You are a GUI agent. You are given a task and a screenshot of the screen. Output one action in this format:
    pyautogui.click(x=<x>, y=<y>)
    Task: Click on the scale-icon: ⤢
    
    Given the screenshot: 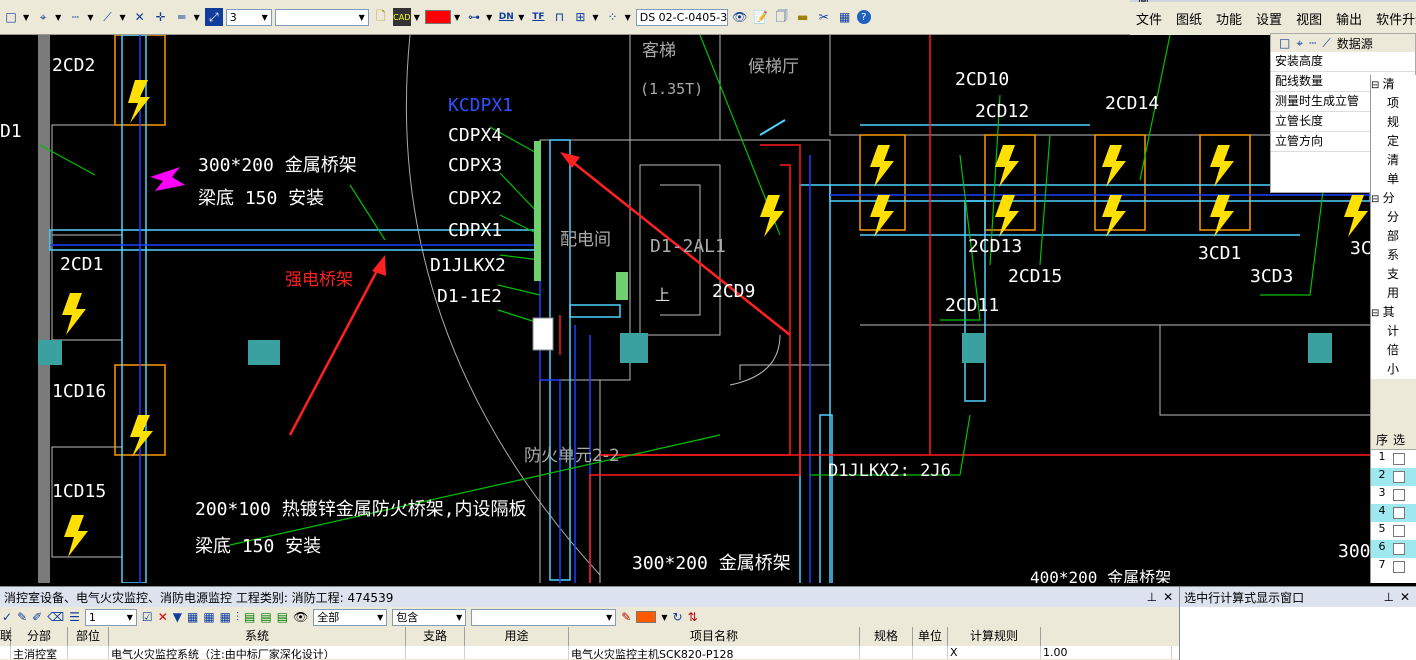 What is the action you would take?
    pyautogui.click(x=213, y=17)
    